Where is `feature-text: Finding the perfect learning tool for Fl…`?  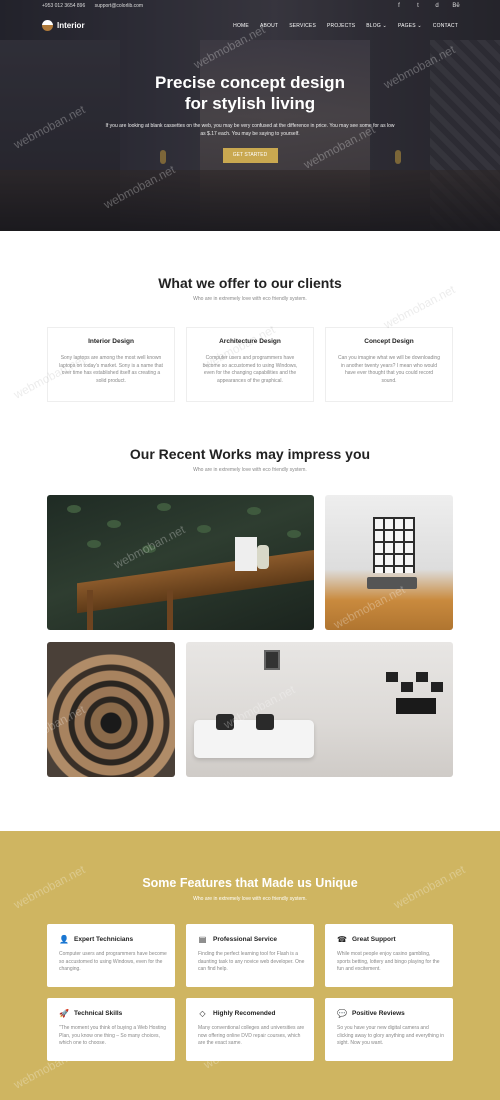 feature-text: Finding the perfect learning tool for Fl… is located at coordinates (251, 961).